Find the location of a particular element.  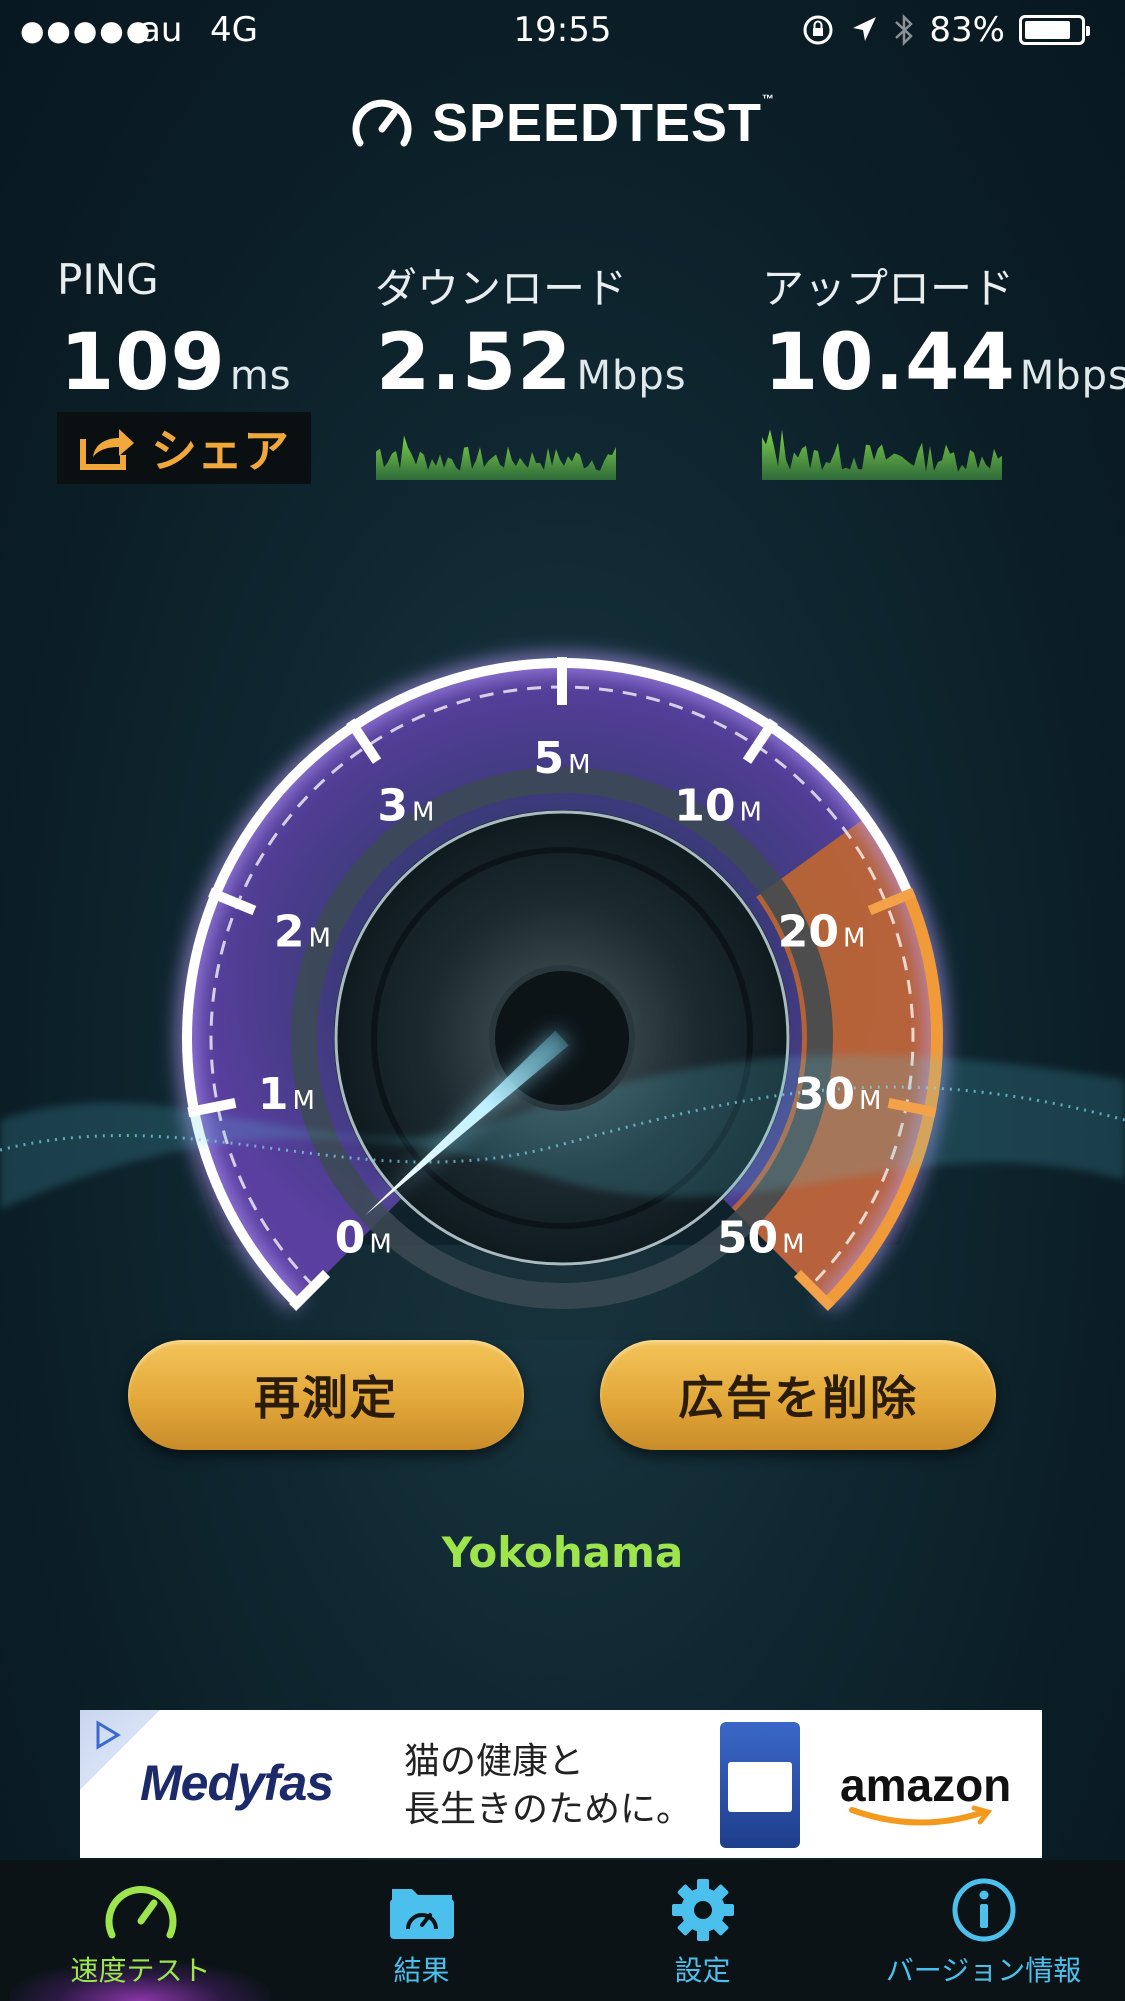

tab-results: 結果 is located at coordinates (421, 1930).